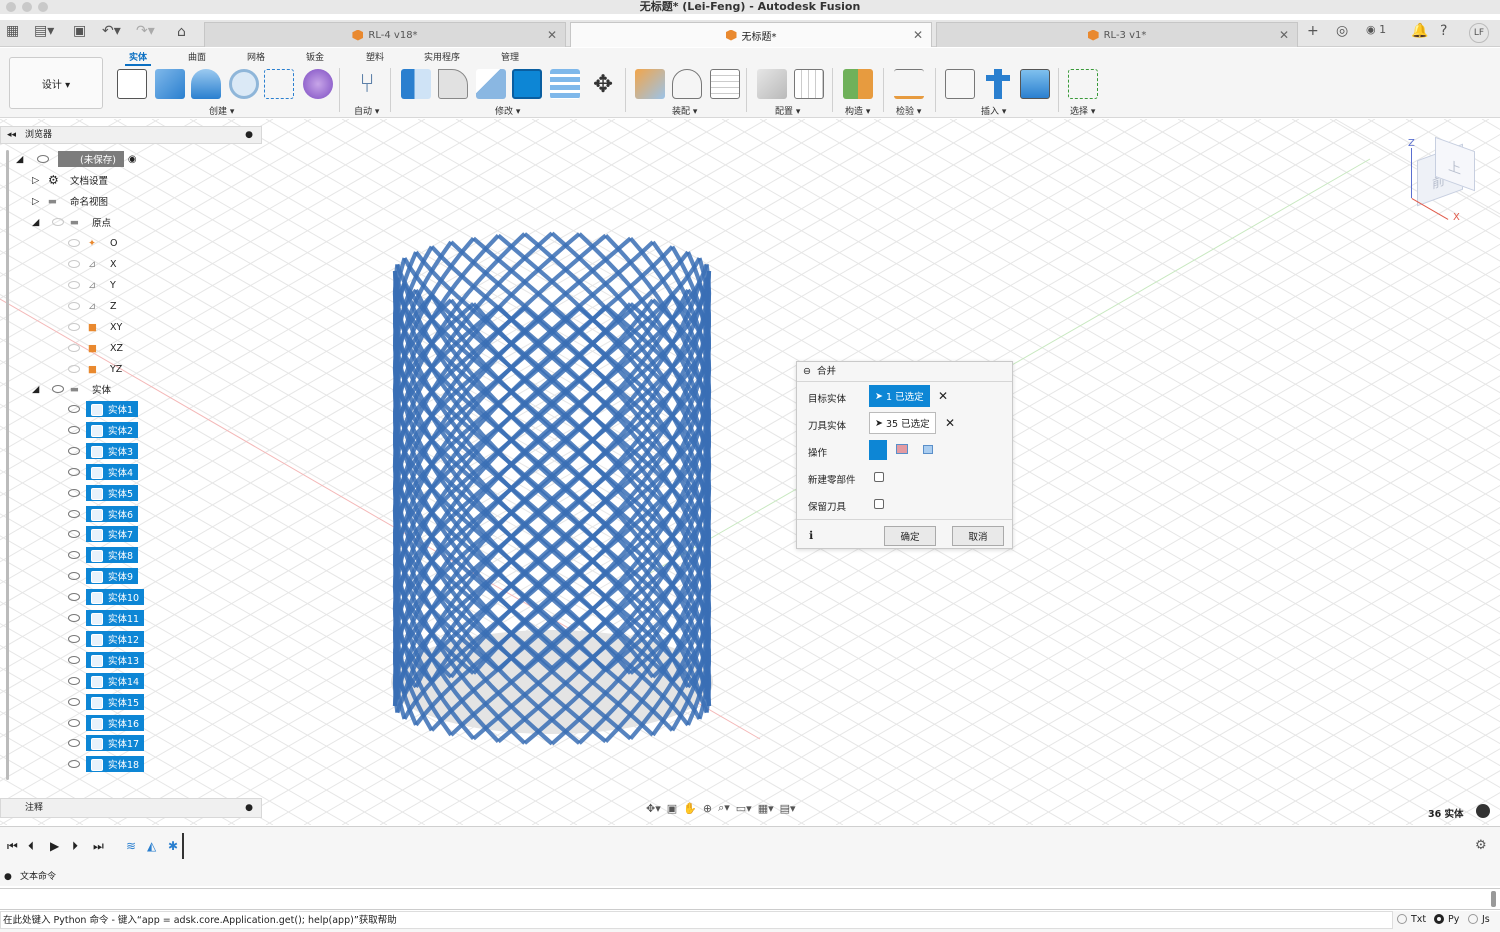 This screenshot has height=932, width=1500. Describe the element at coordinates (879, 477) in the screenshot. I see `new-component-checkbox` at that location.